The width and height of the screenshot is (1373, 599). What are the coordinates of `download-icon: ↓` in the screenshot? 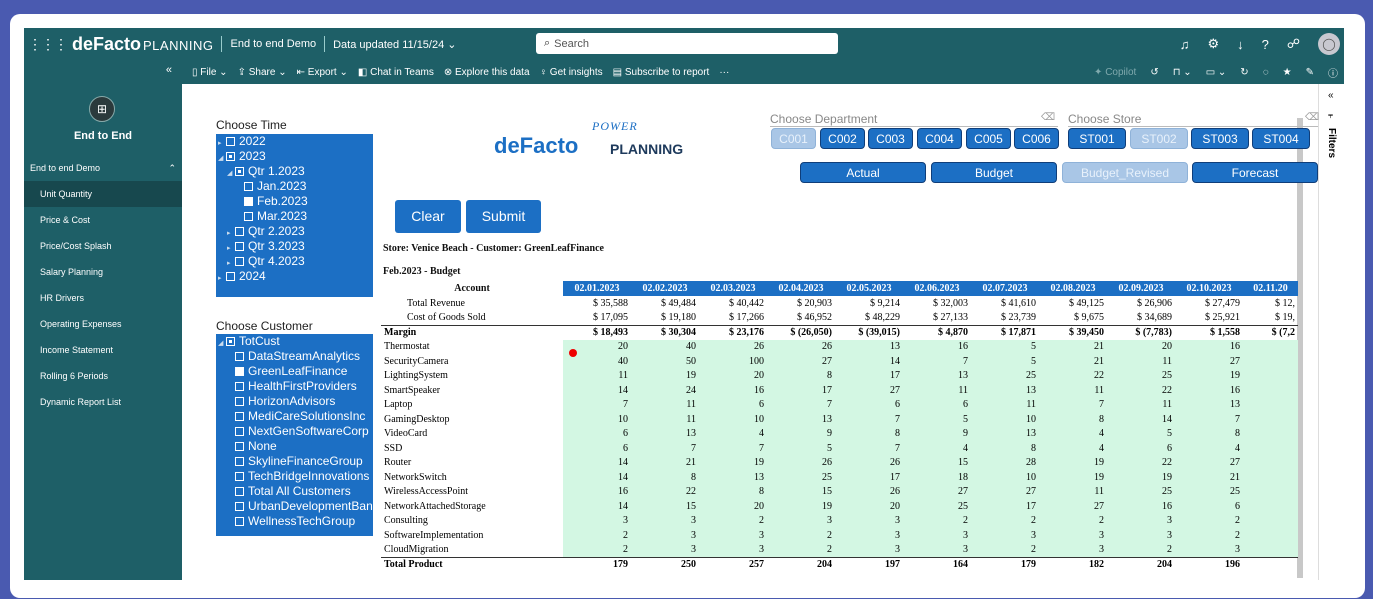 It's located at (1240, 44).